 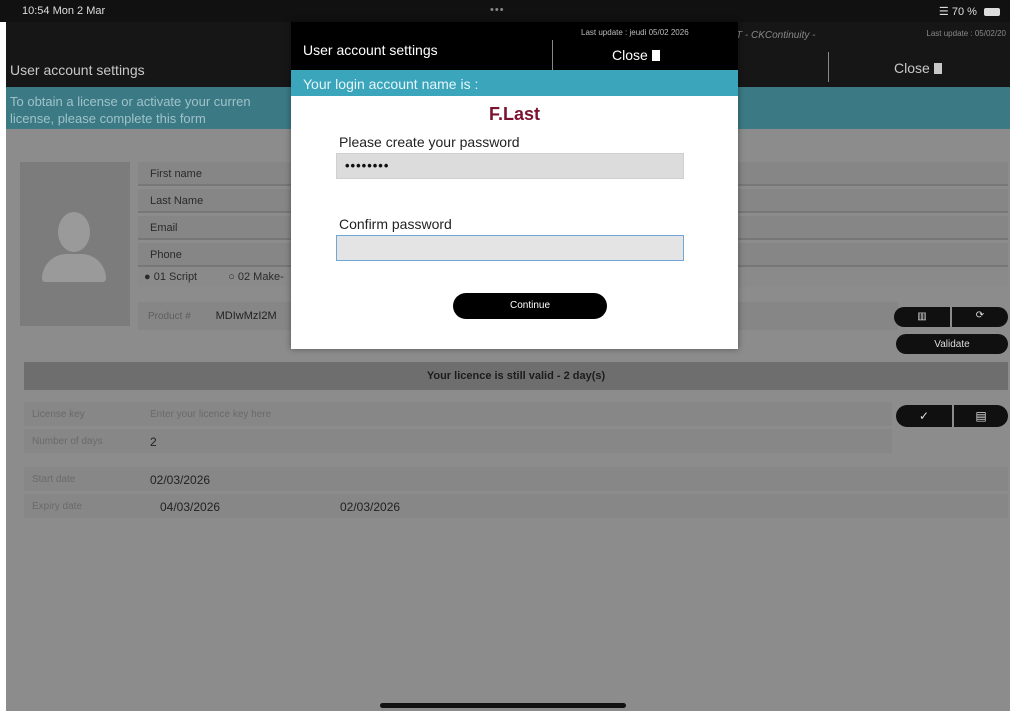 I want to click on refresh-icon: ⟳, so click(x=980, y=315).